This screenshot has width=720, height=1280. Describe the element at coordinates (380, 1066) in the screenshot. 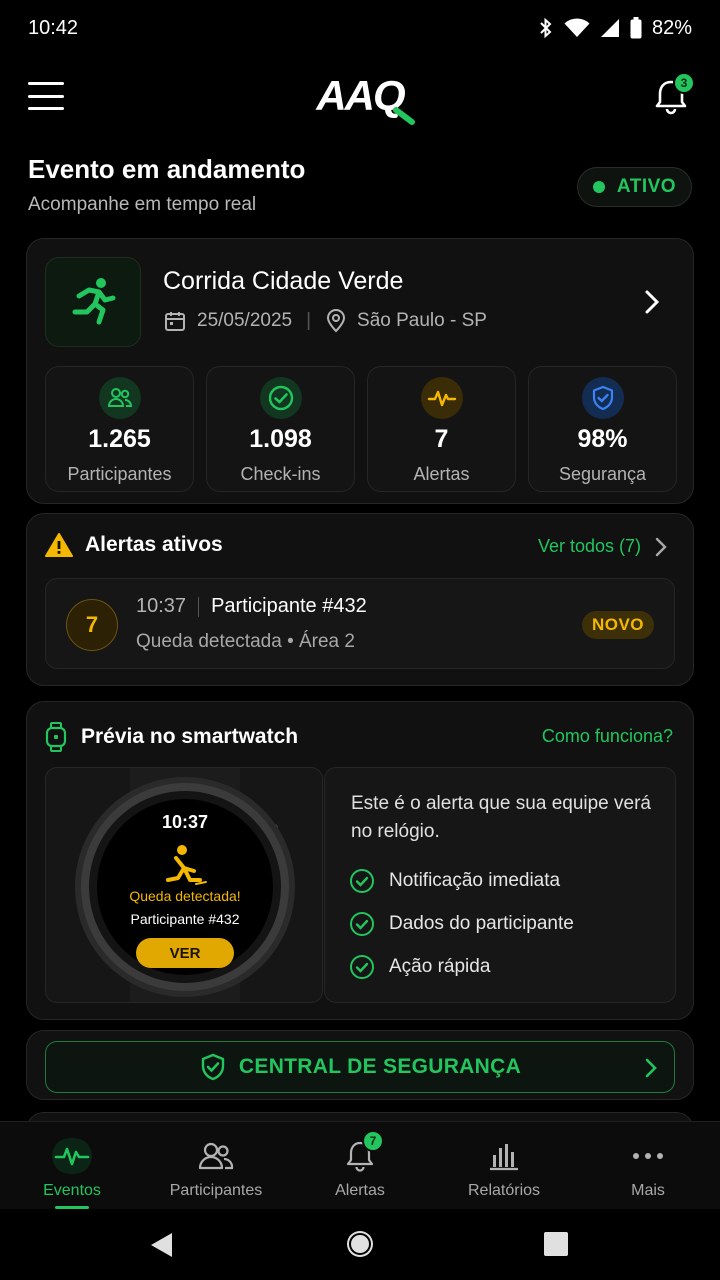

I see `security-center-label: CENTRAL DE SEGURANÇA` at that location.